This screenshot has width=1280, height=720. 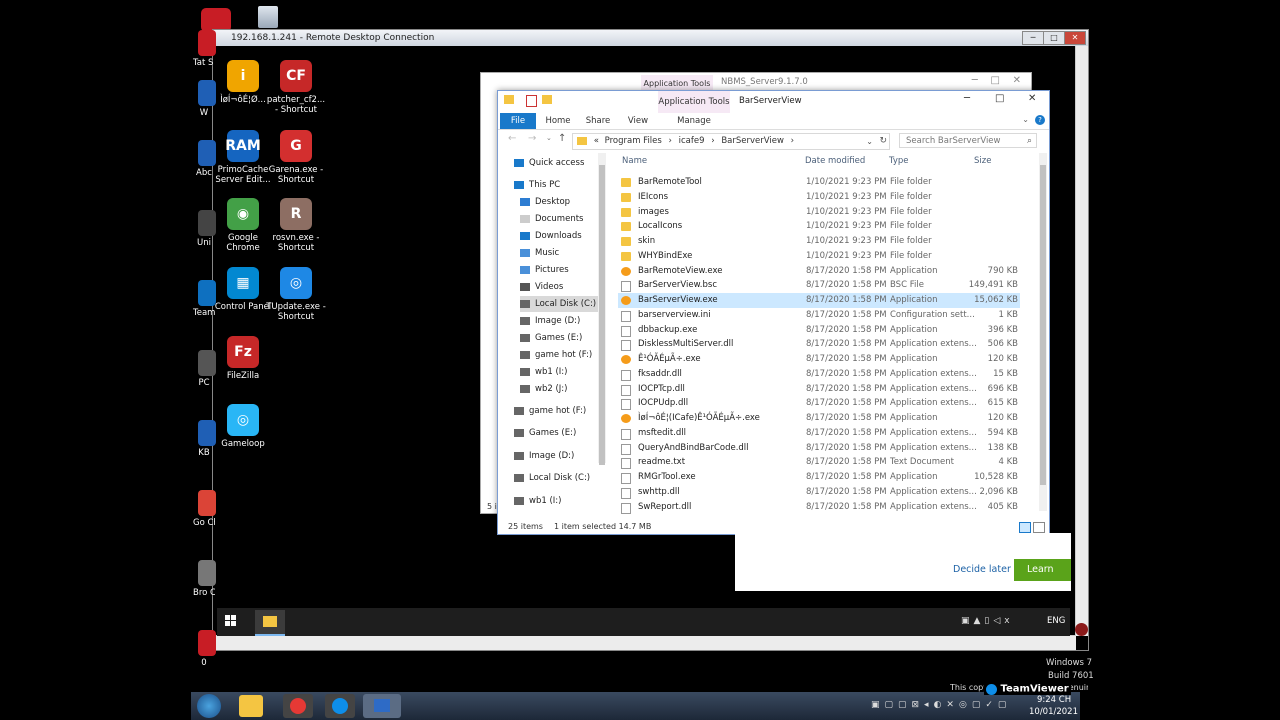 I want to click on start-button, so click(x=231, y=621).